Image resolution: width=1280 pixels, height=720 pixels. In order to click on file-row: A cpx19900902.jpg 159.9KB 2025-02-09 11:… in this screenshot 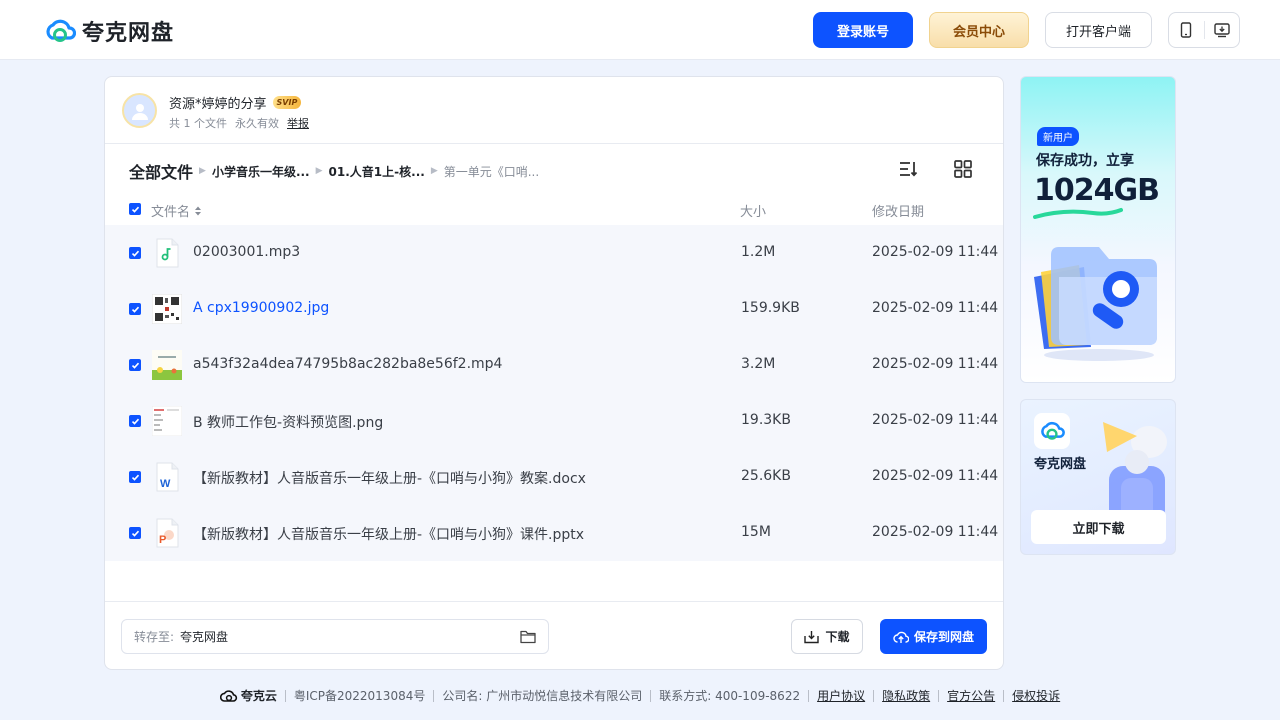, I will do `click(554, 309)`.